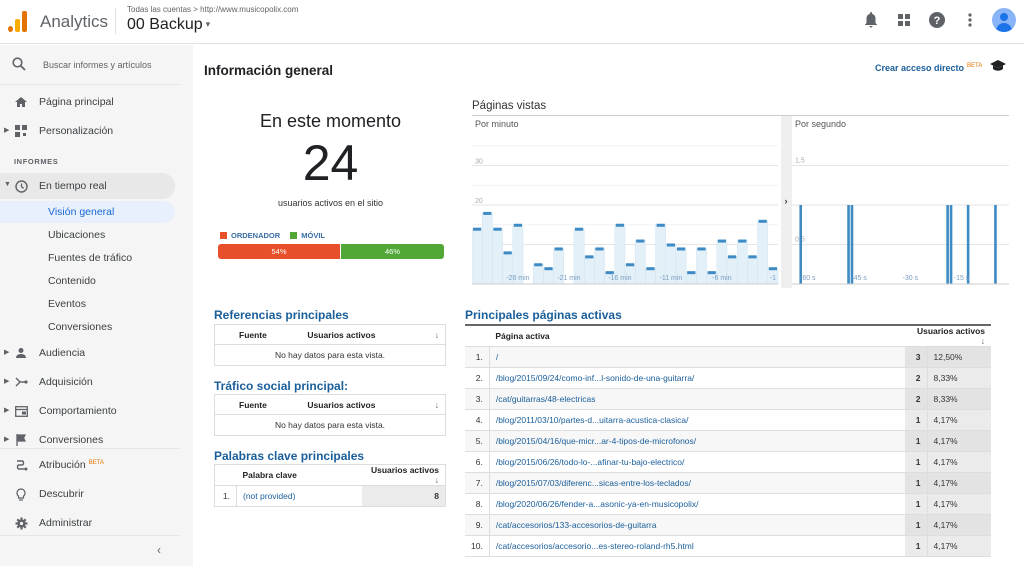 The width and height of the screenshot is (1024, 566). I want to click on sidebar-item-behavior: ▶ Comportamiento, so click(90, 411).